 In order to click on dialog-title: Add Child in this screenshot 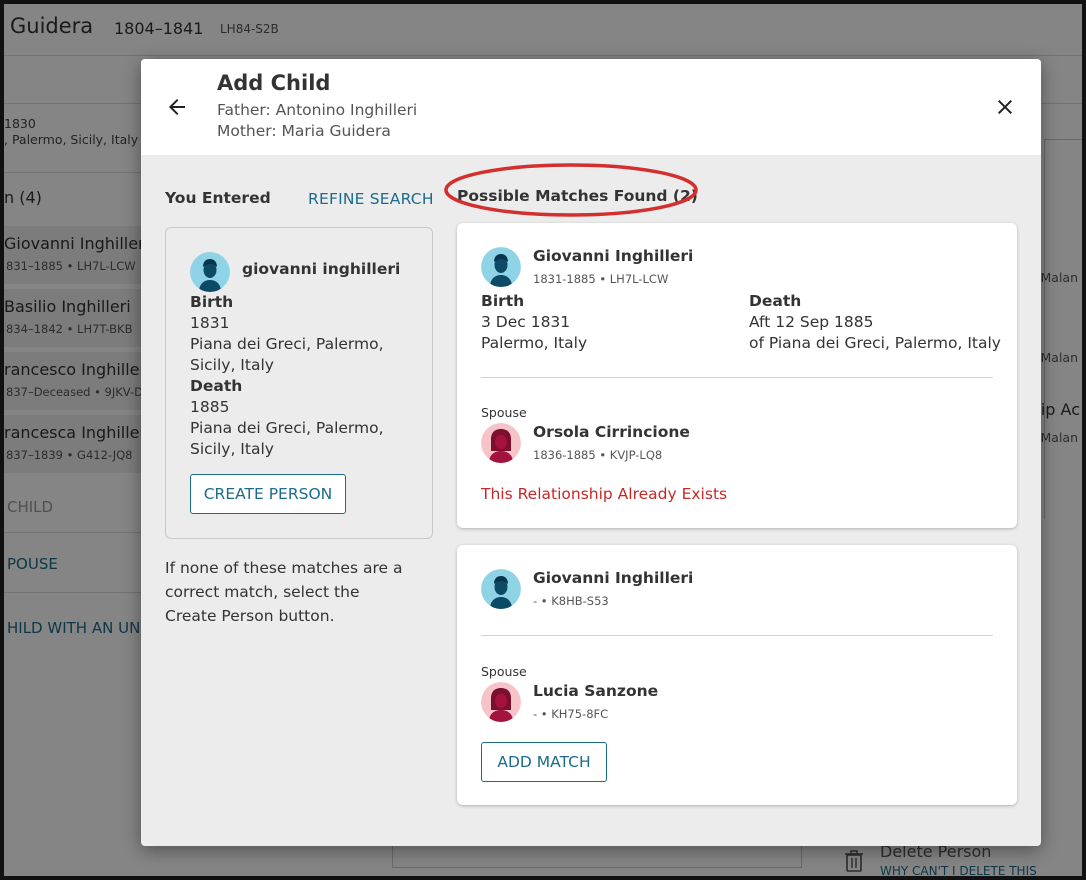, I will do `click(274, 83)`.